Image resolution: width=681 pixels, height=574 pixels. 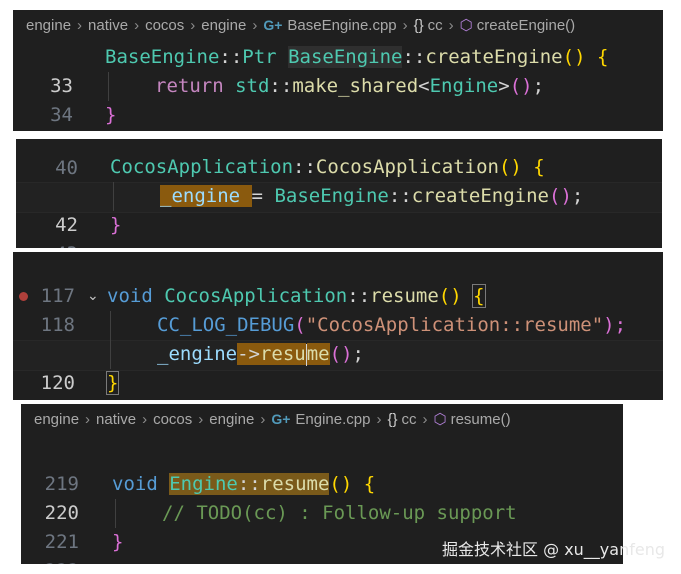 I want to click on code-line: 220 void Engine::resume() {, so click(x=322, y=497).